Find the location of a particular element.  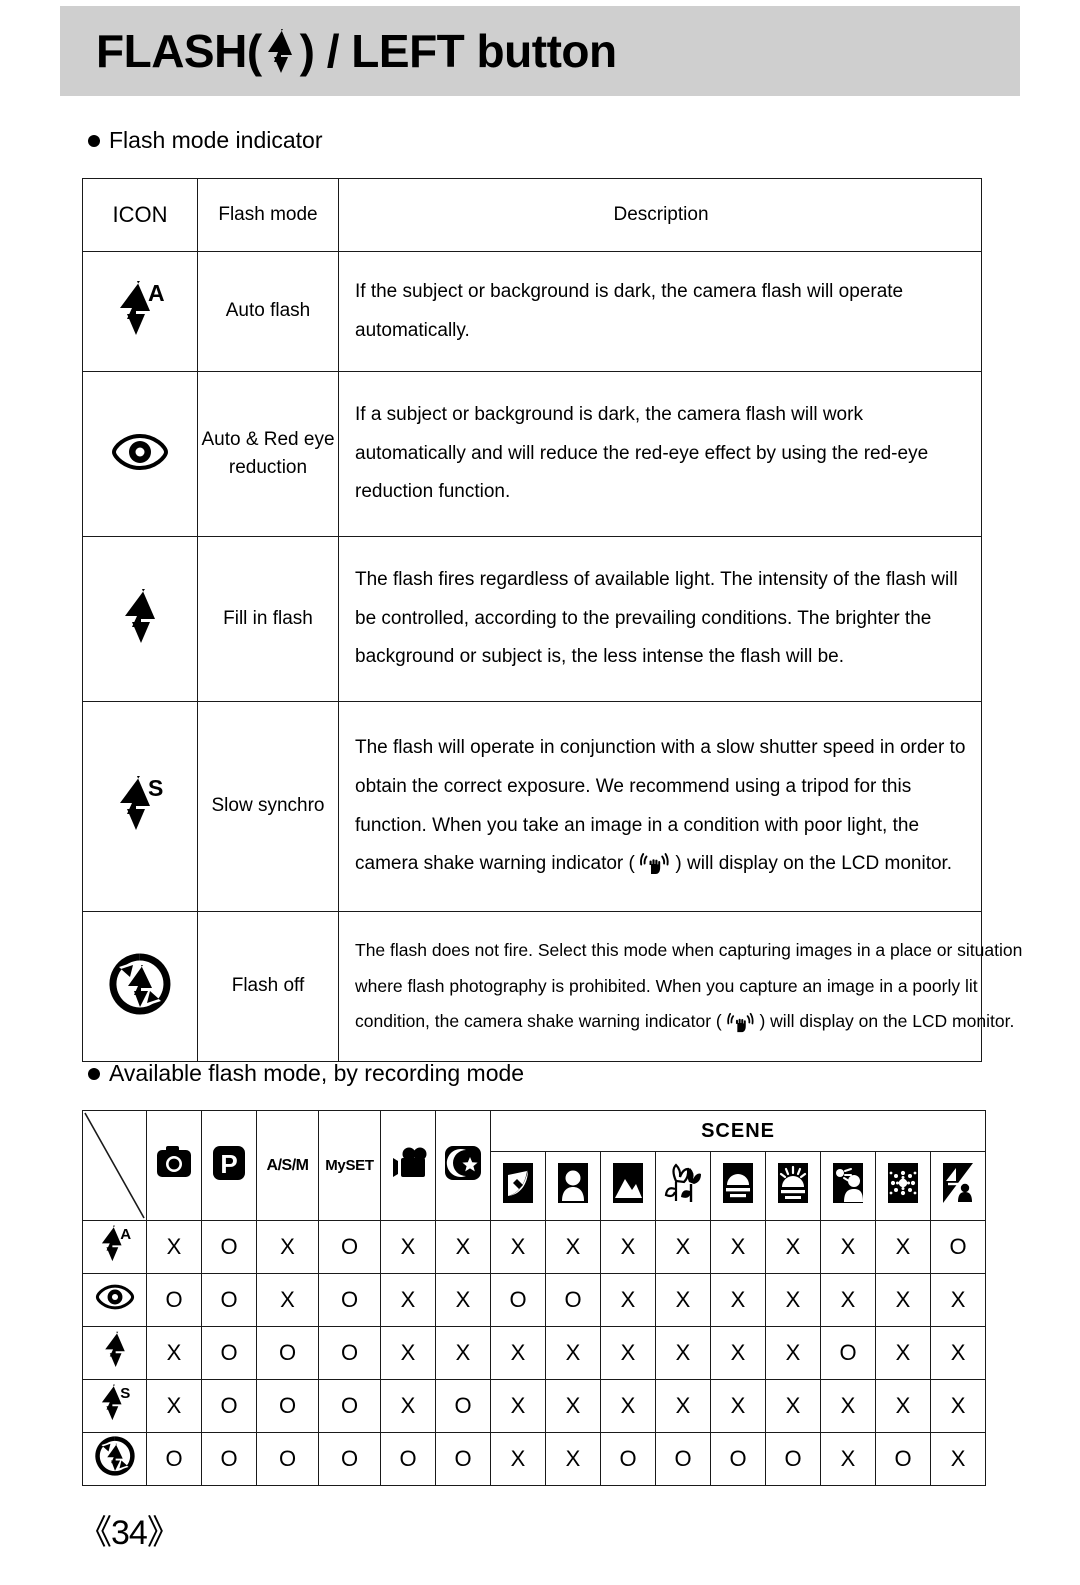

header-icon: ICON is located at coordinates (140, 215).